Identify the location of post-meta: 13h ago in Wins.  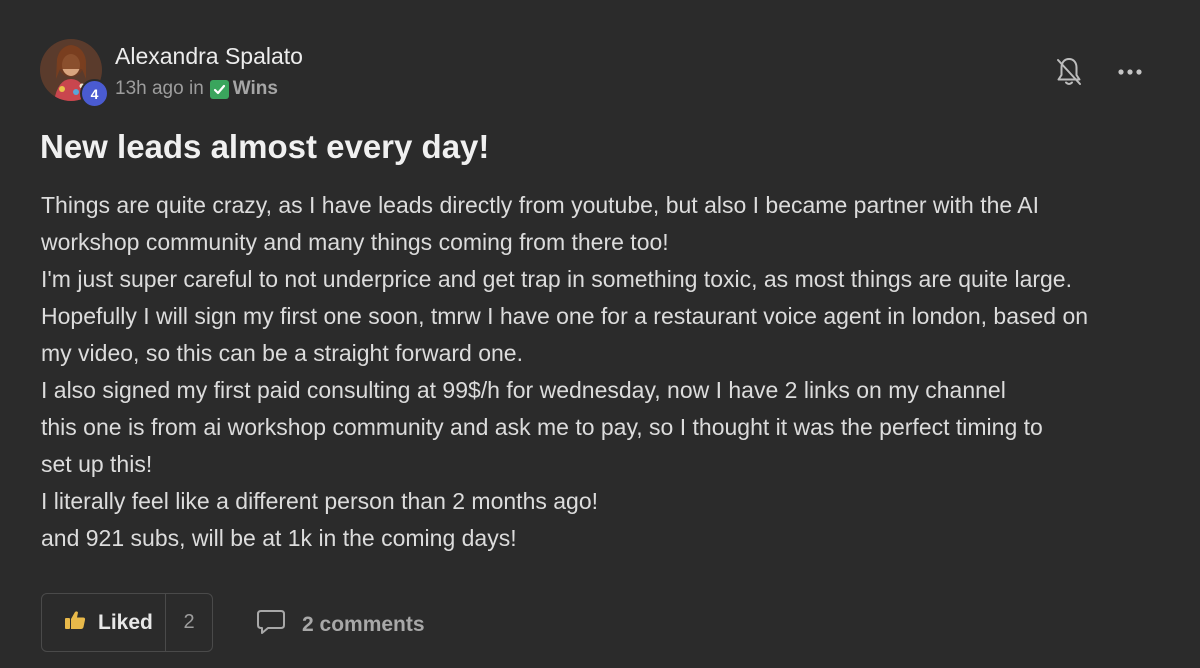
(196, 89).